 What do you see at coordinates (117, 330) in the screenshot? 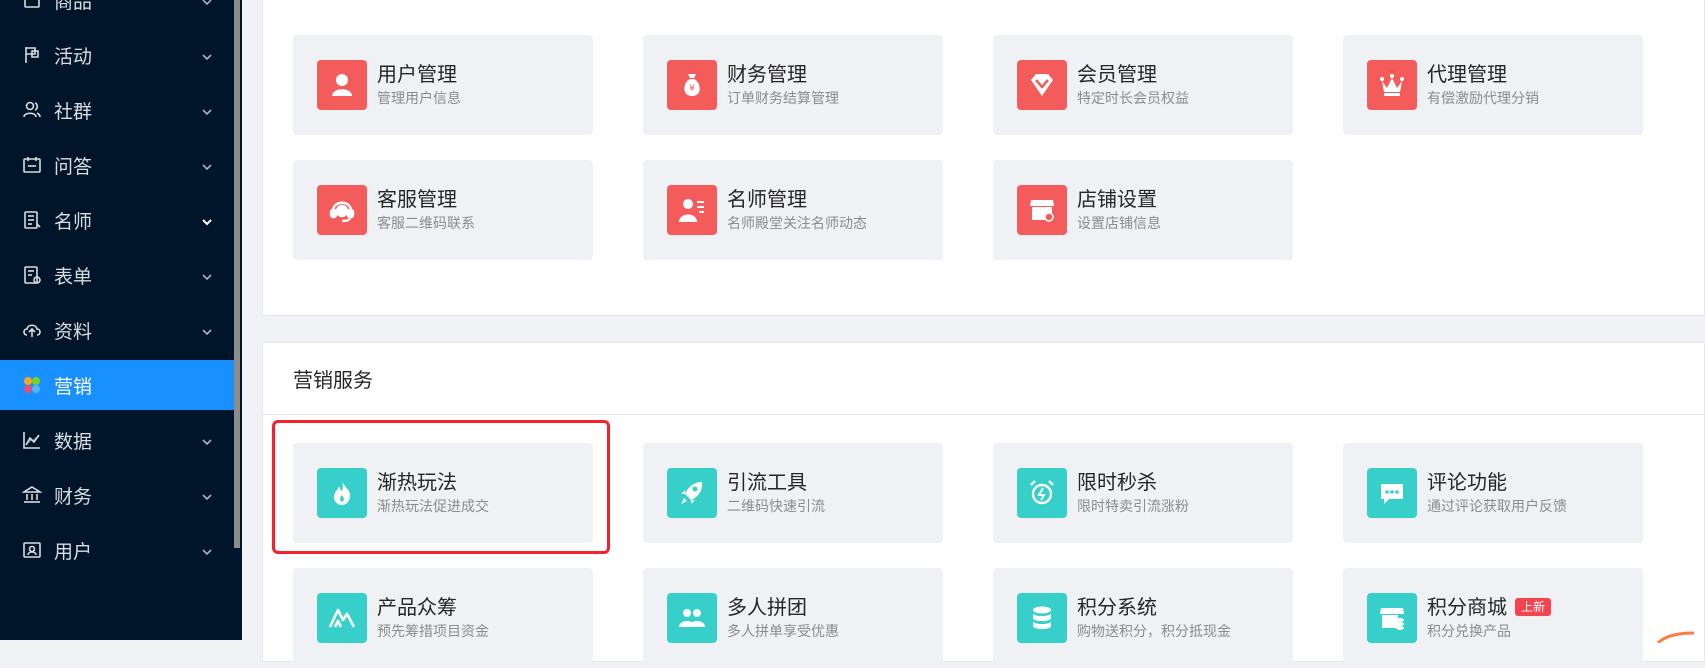
I see `sidebar-item-materials: 资料` at bounding box center [117, 330].